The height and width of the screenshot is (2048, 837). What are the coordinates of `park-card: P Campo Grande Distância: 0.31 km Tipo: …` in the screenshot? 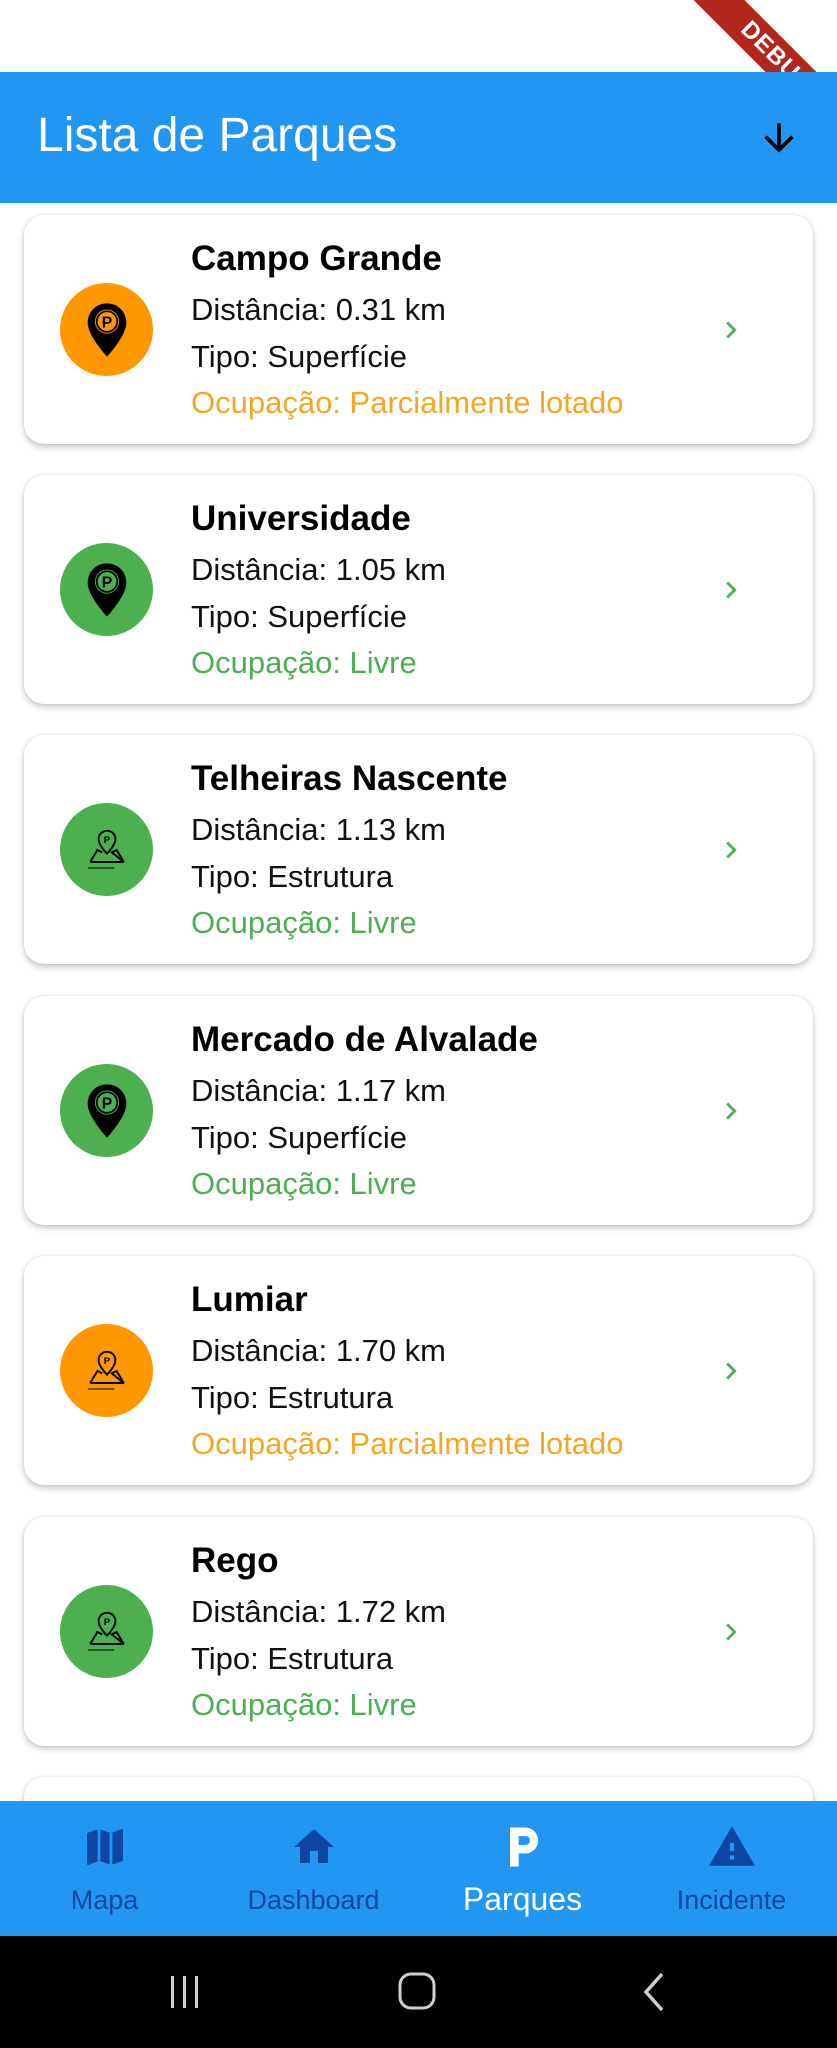 It's located at (418, 329).